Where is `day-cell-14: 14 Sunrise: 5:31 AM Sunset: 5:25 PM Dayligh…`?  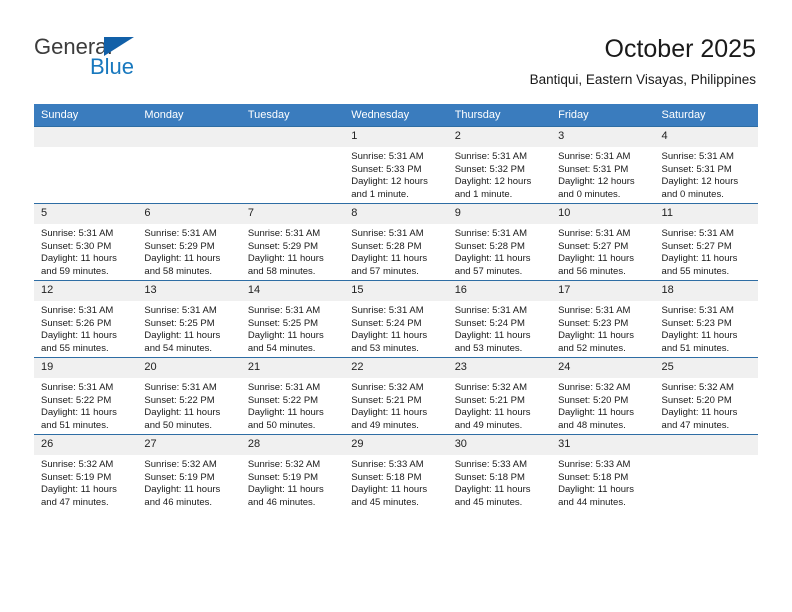
day-cell-14: 14 Sunrise: 5:31 AM Sunset: 5:25 PM Dayligh… is located at coordinates (292, 319).